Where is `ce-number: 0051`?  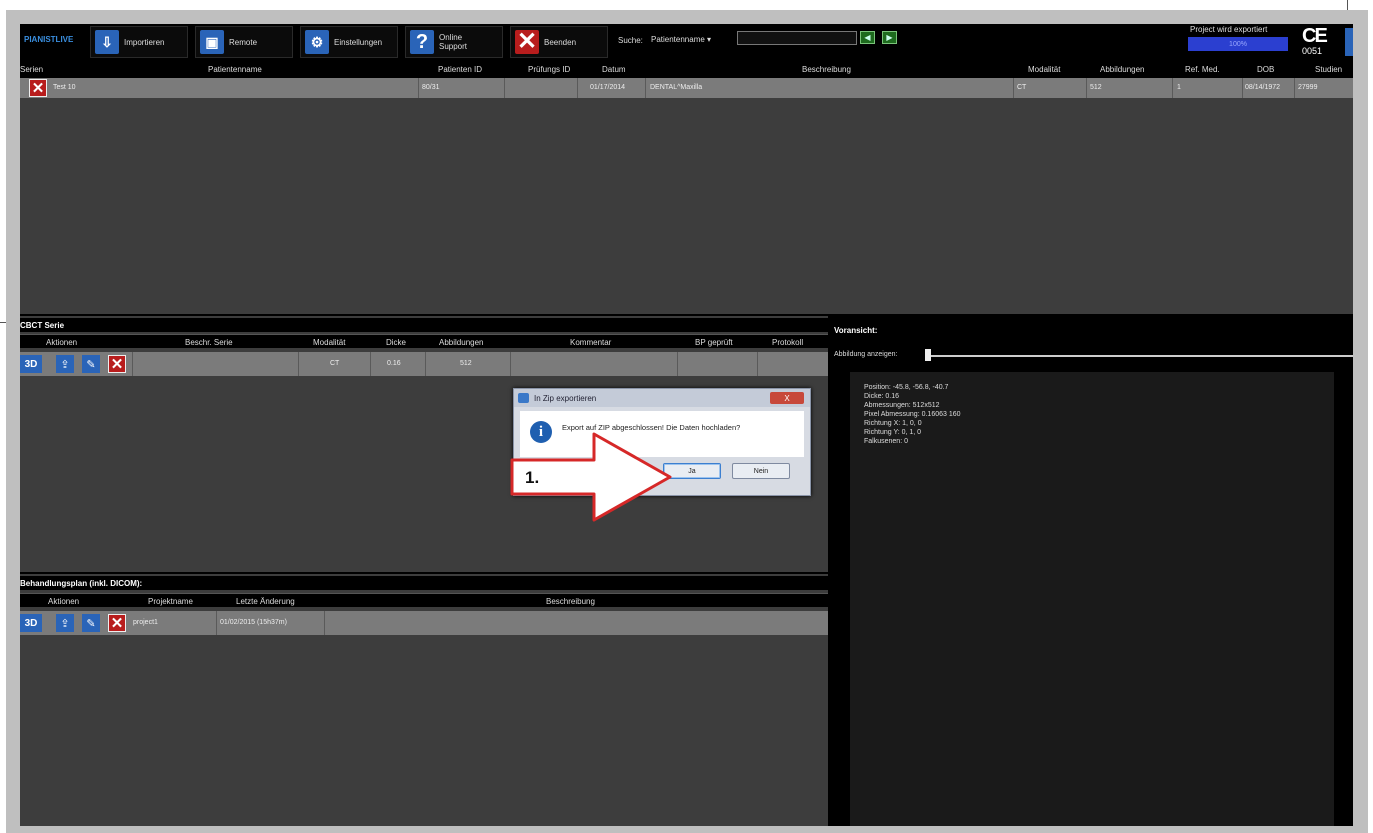
ce-number: 0051 is located at coordinates (1312, 51).